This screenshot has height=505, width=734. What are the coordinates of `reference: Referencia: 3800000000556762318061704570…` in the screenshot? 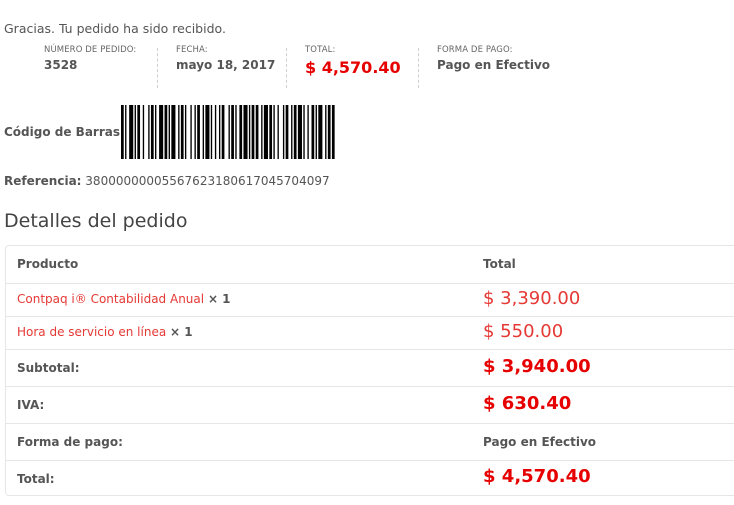 It's located at (167, 181).